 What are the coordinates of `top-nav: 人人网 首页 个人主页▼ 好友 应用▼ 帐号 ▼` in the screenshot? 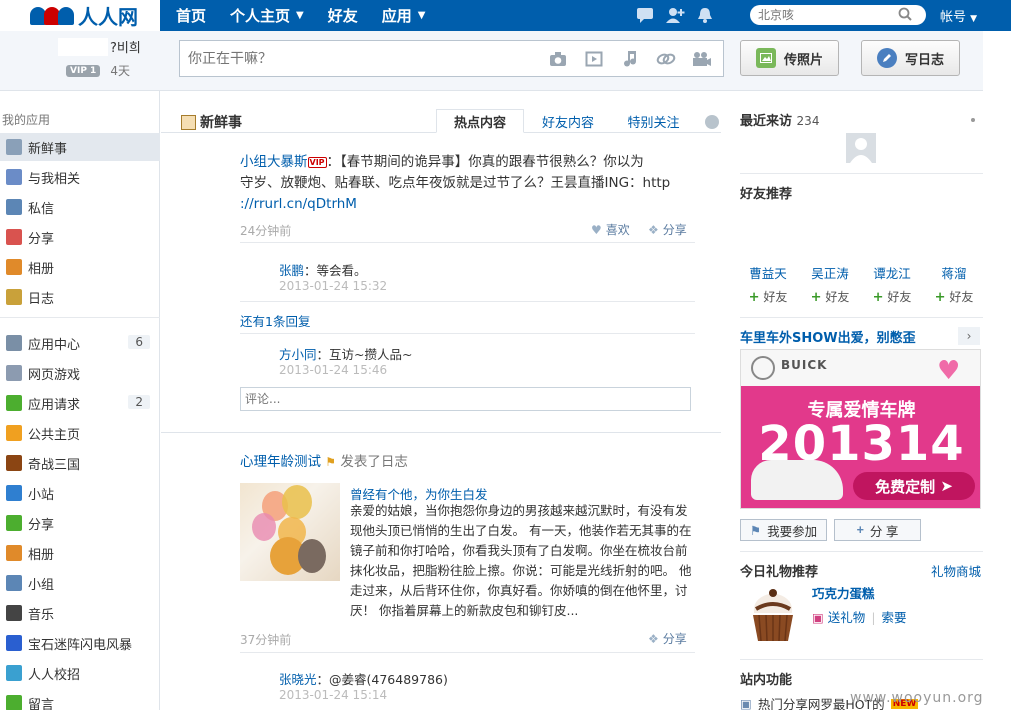 It's located at (505, 15).